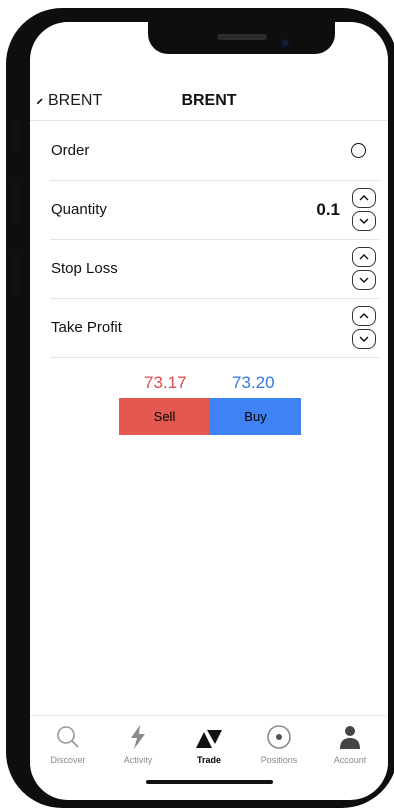  I want to click on page-title: BRENT, so click(209, 100).